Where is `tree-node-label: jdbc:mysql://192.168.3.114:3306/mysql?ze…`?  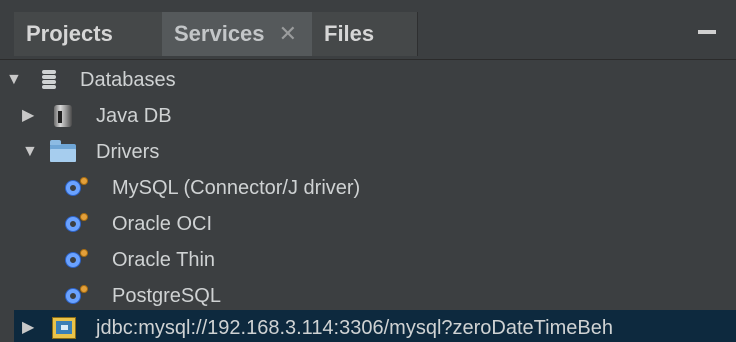 tree-node-label: jdbc:mysql://192.168.3.114:3306/mysql?ze… is located at coordinates (354, 328).